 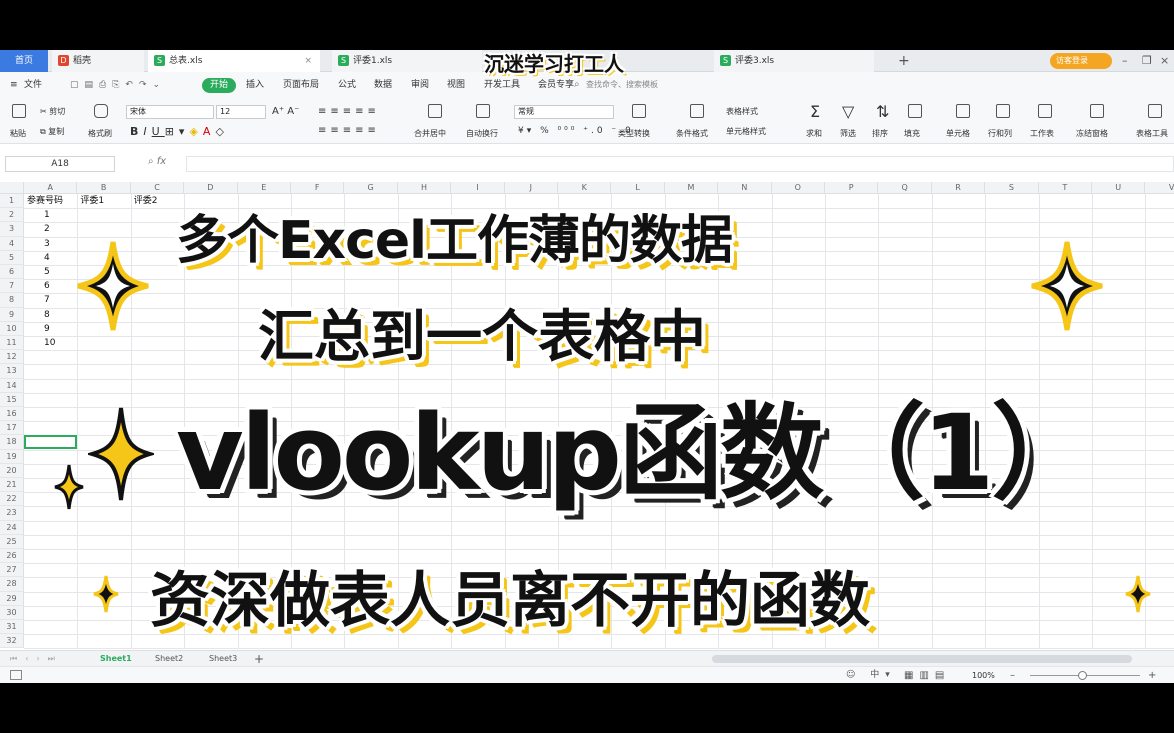 I want to click on column-header: F, so click(x=318, y=188).